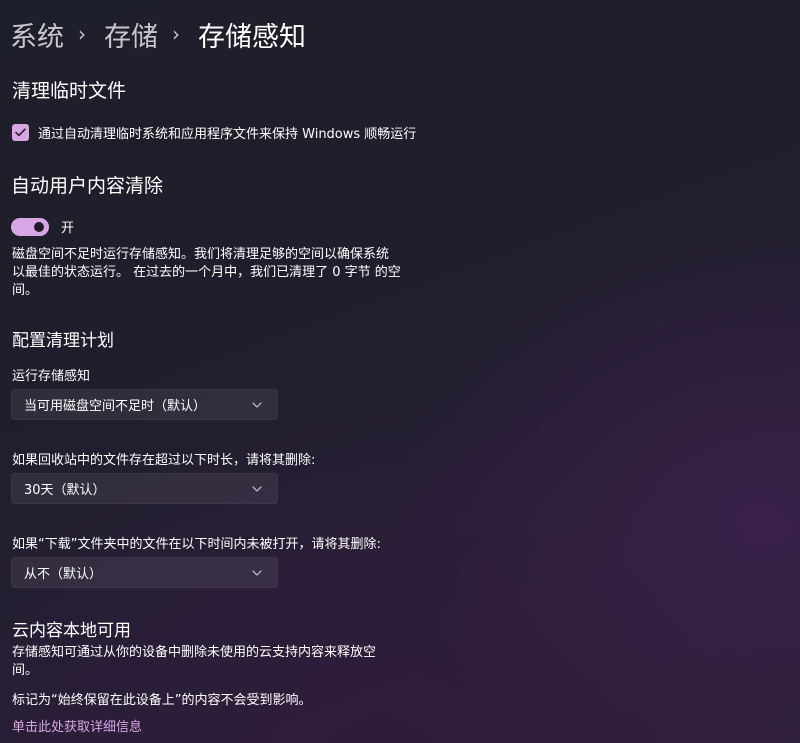  I want to click on downloads-dropdown: 从不（默认）, so click(144, 572).